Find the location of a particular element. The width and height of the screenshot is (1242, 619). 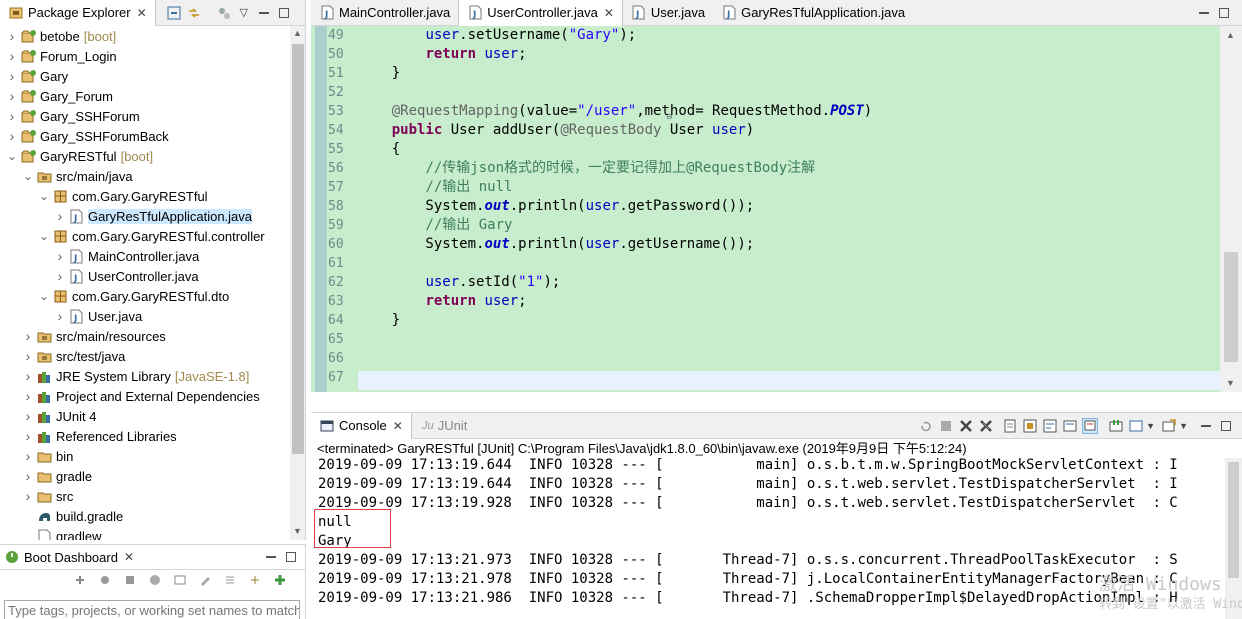

clear-console-icon is located at coordinates (1010, 426).